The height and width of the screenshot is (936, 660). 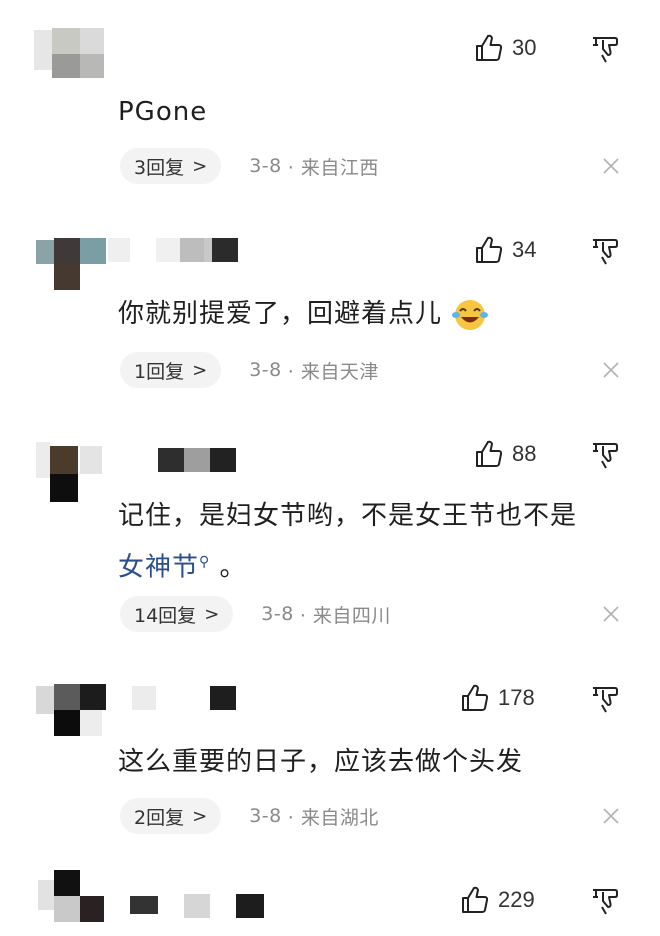 What do you see at coordinates (159, 167) in the screenshot?
I see `reply-count: 3回复` at bounding box center [159, 167].